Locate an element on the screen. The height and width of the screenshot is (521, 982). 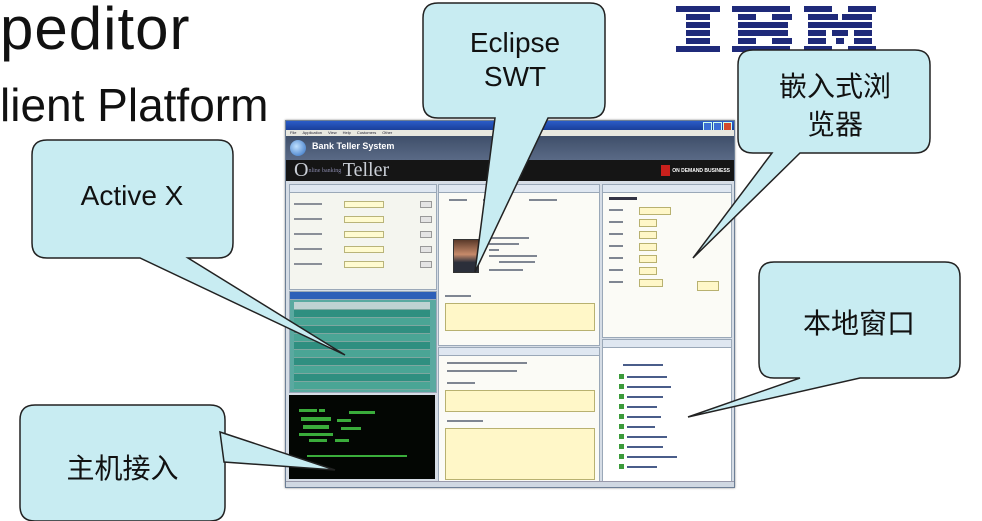
callout-host-access-text: 主机接入 is located at coordinates (122, 468).